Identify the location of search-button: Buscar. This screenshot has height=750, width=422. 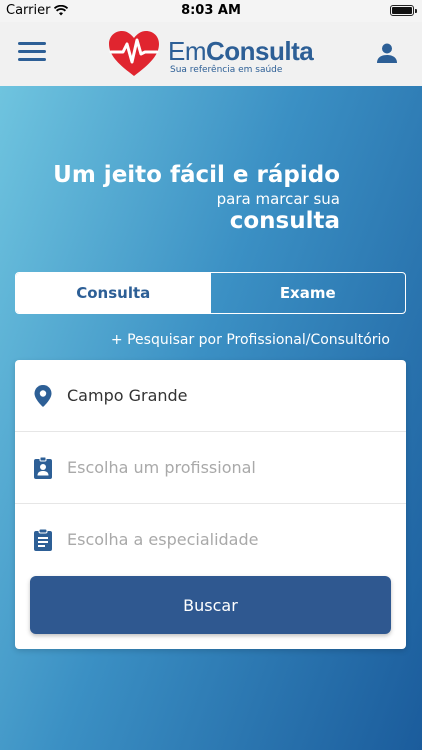
(210, 605).